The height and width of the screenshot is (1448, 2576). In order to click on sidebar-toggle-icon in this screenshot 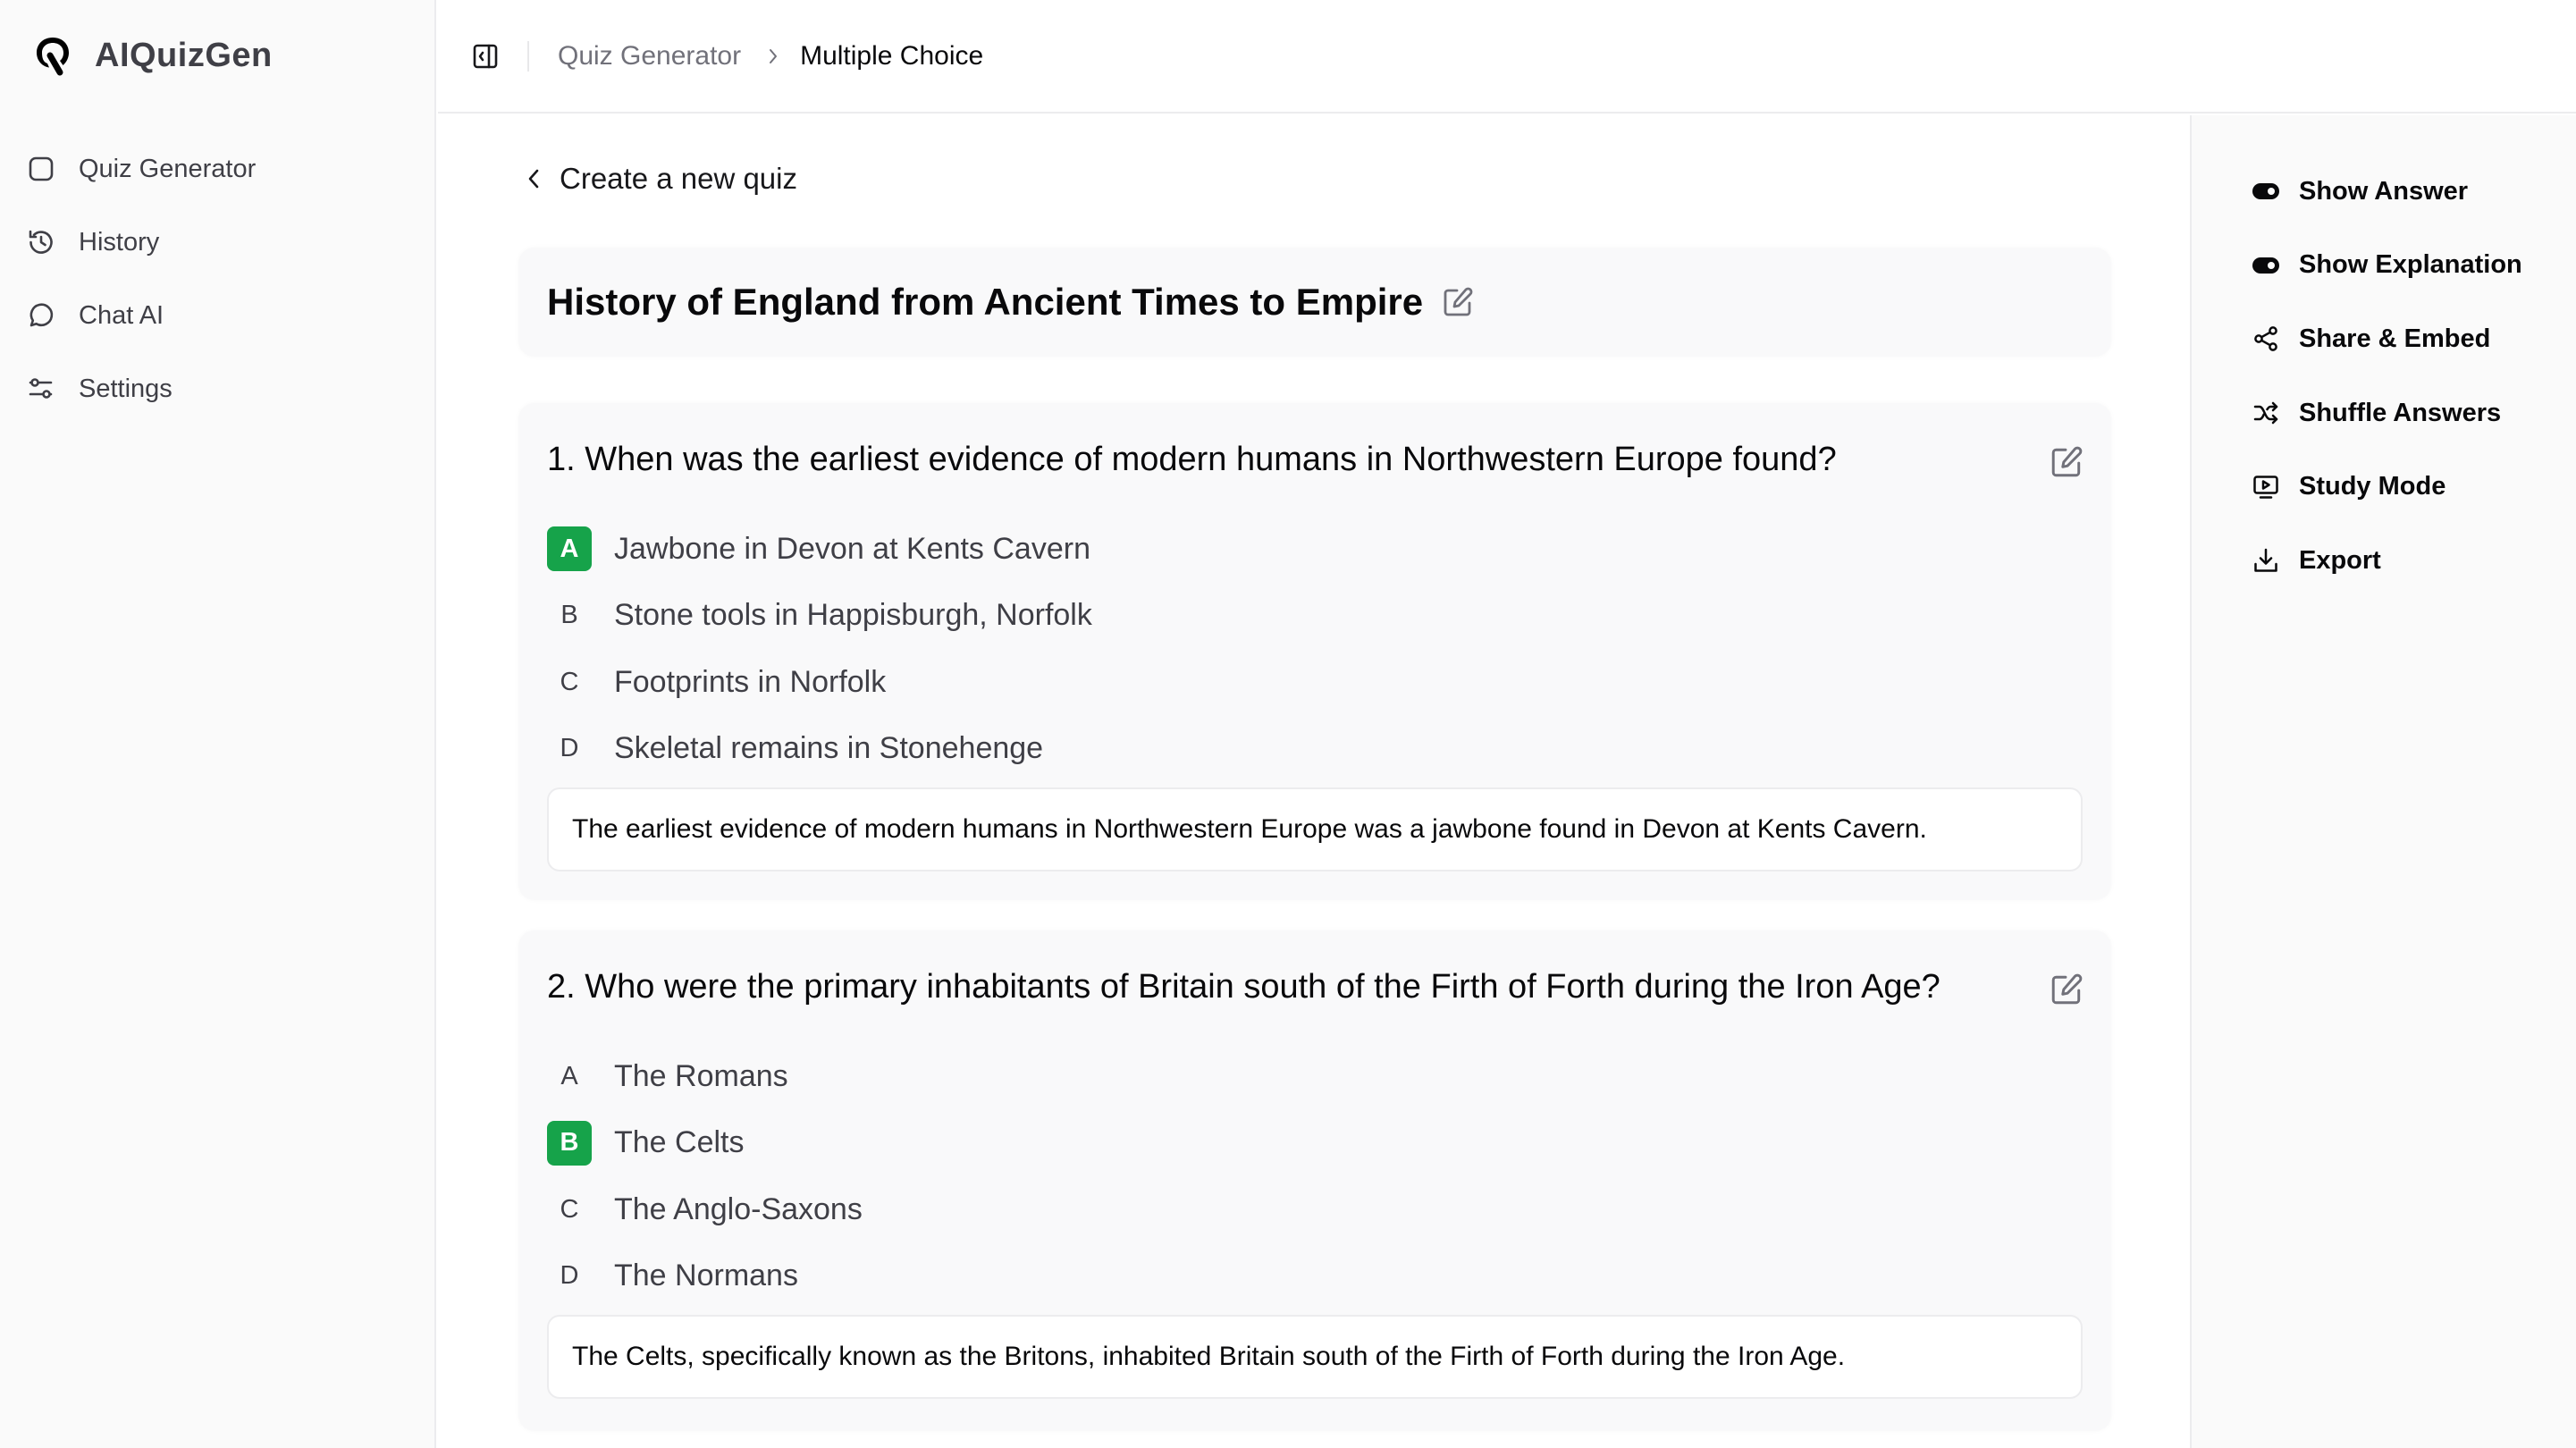, I will do `click(486, 56)`.